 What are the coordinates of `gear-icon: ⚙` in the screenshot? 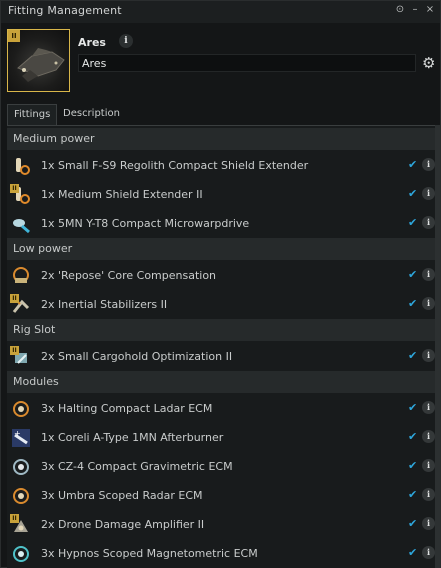 It's located at (428, 63).